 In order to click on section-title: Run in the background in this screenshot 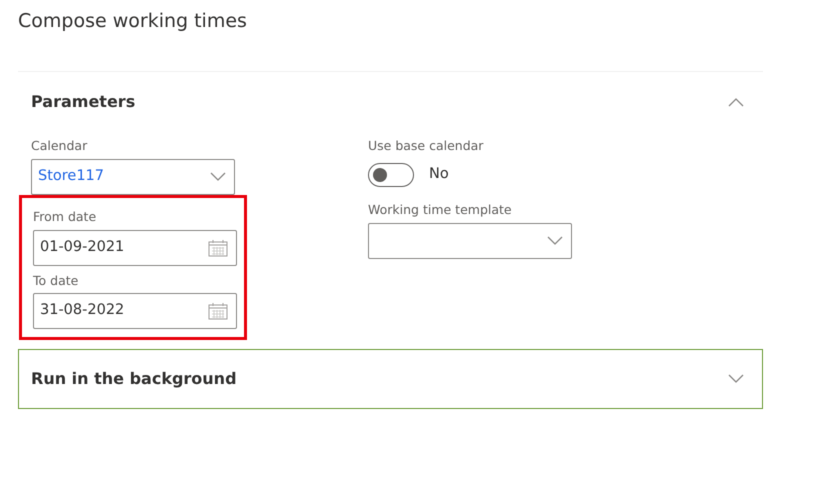, I will do `click(134, 379)`.